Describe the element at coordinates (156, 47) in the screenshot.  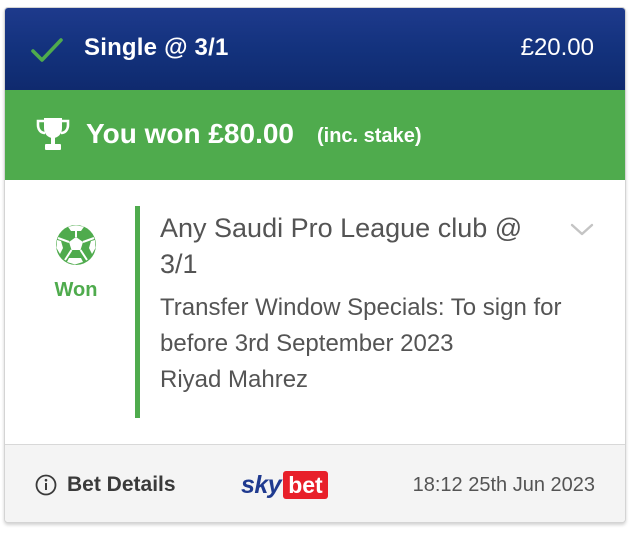
I see `bet-type-label: Single @ 3/1` at that location.